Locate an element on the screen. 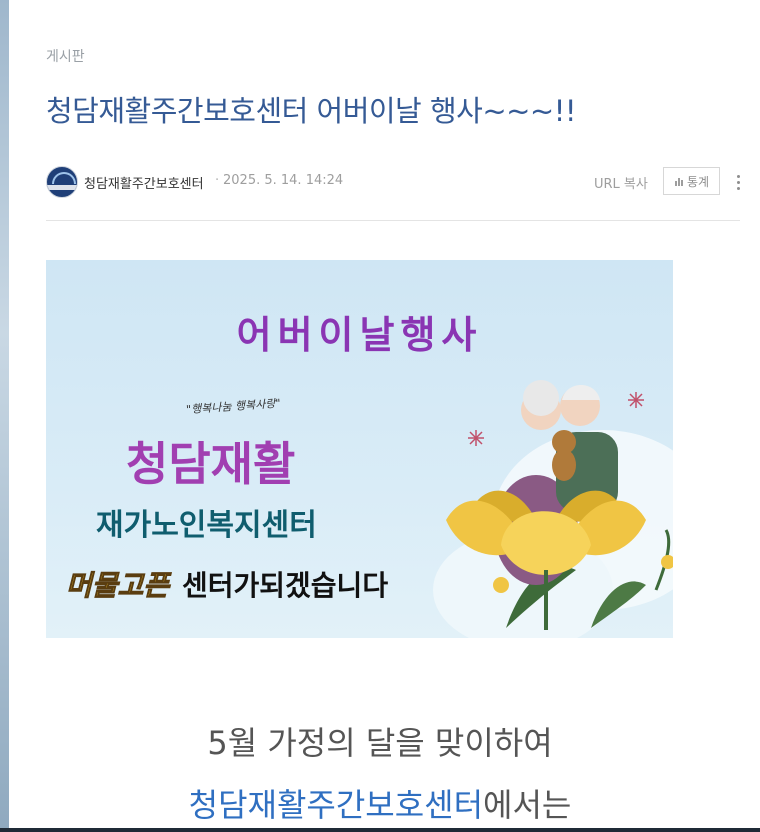  body-intro-line-1: 5월 가정의 달을 맞이하여 is located at coordinates (380, 743).